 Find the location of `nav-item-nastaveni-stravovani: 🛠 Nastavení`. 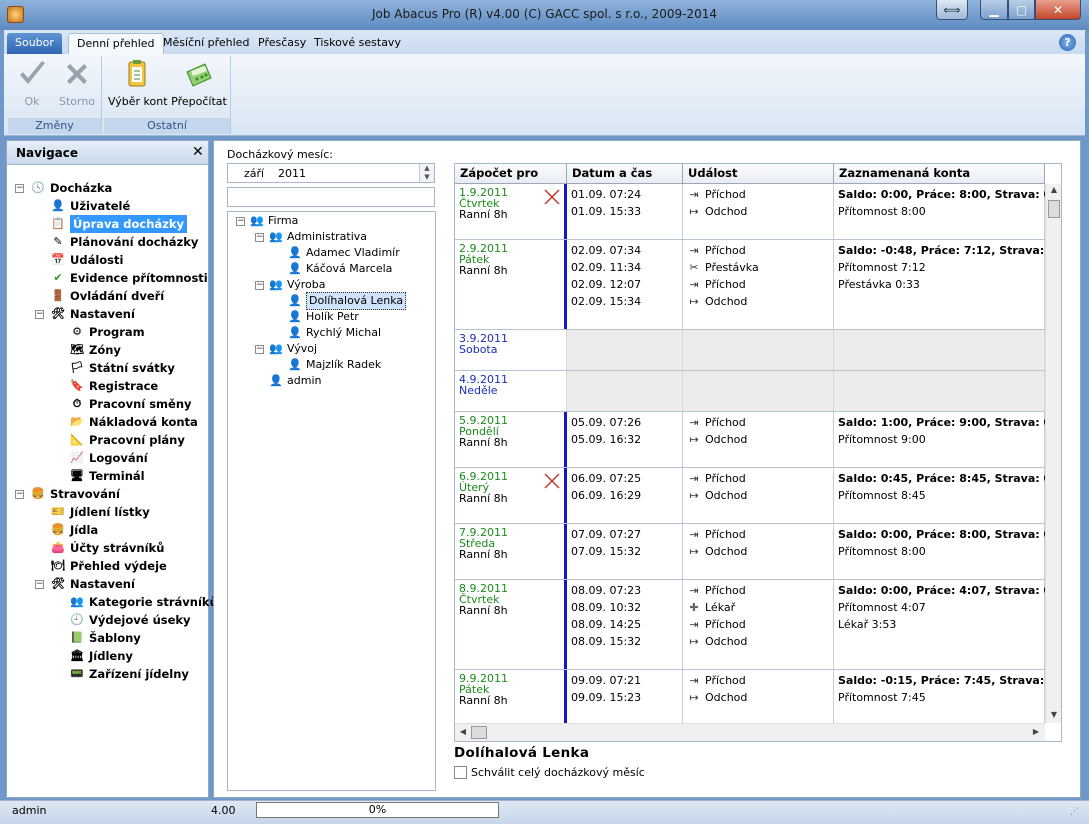

nav-item-nastaveni-stravovani: 🛠 Nastavení is located at coordinates (93, 584).